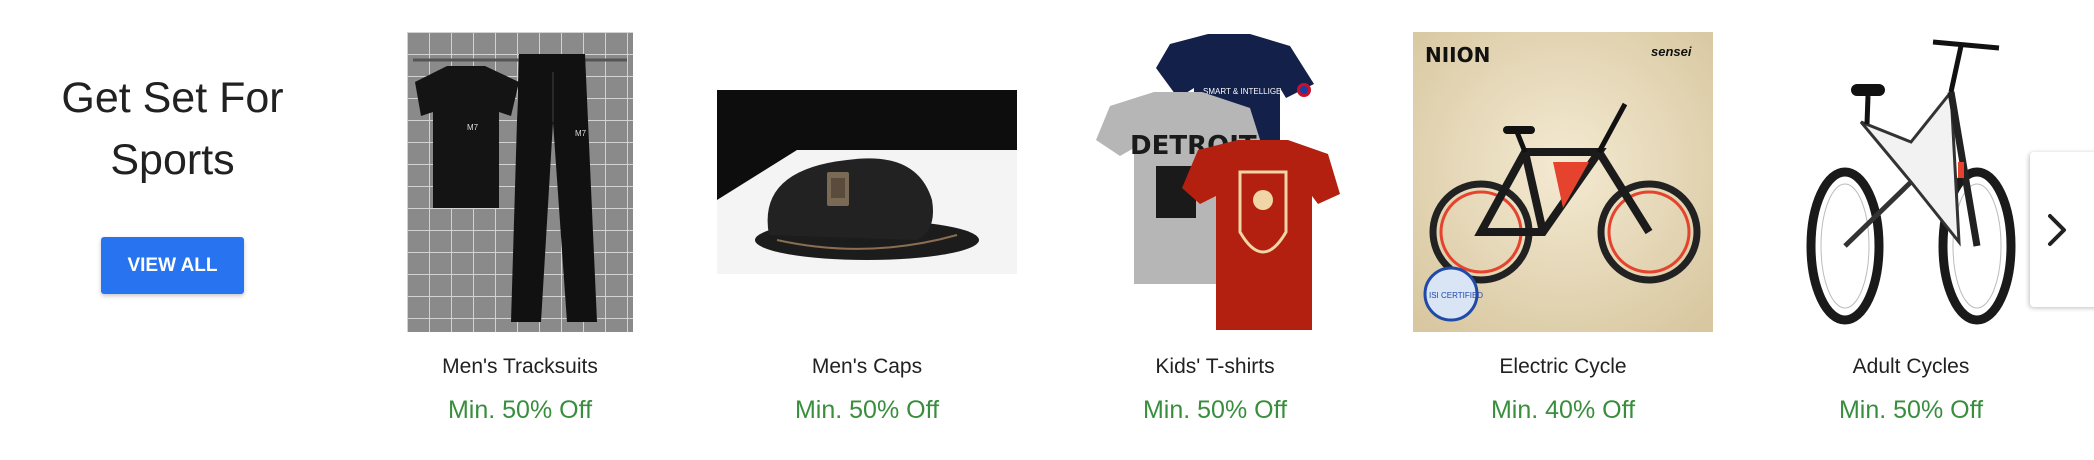 Image resolution: width=2094 pixels, height=460 pixels. I want to click on section-title: Get Set For Sports, so click(172, 129).